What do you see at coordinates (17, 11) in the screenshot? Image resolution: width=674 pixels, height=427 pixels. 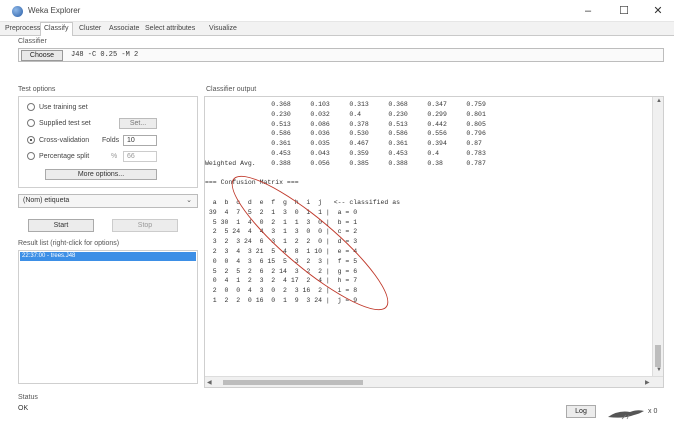 I see `weka-app-icon` at bounding box center [17, 11].